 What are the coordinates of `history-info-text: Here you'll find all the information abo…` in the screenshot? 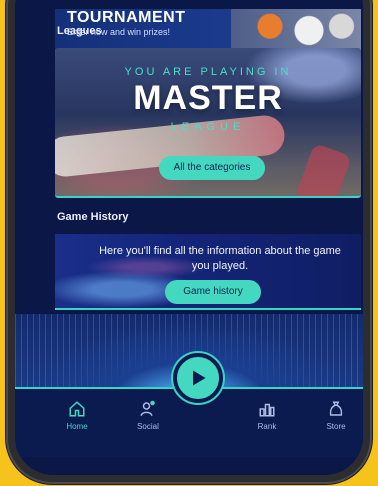 It's located at (220, 258).